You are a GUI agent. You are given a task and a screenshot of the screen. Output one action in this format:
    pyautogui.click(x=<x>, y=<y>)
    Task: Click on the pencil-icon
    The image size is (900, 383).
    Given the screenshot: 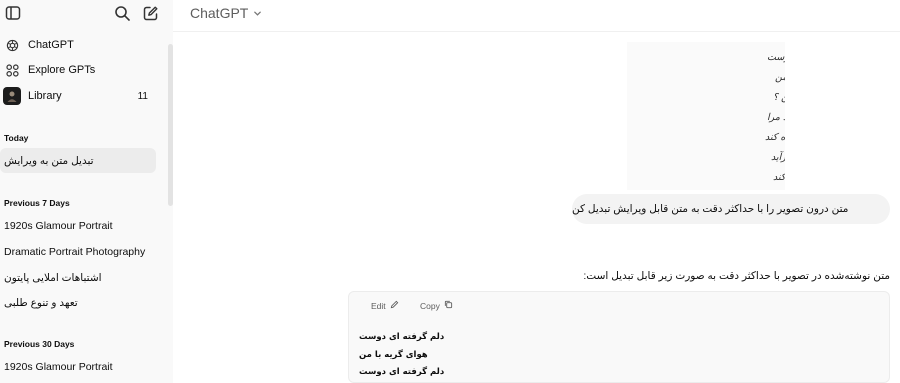 What is the action you would take?
    pyautogui.click(x=394, y=305)
    